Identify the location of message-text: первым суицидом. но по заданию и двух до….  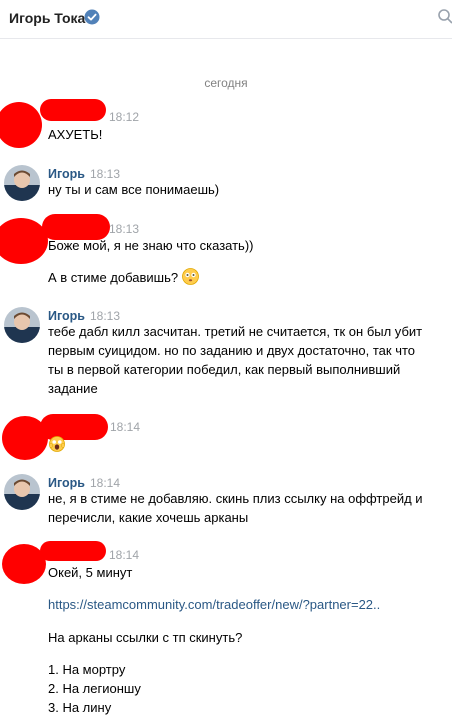
(232, 350).